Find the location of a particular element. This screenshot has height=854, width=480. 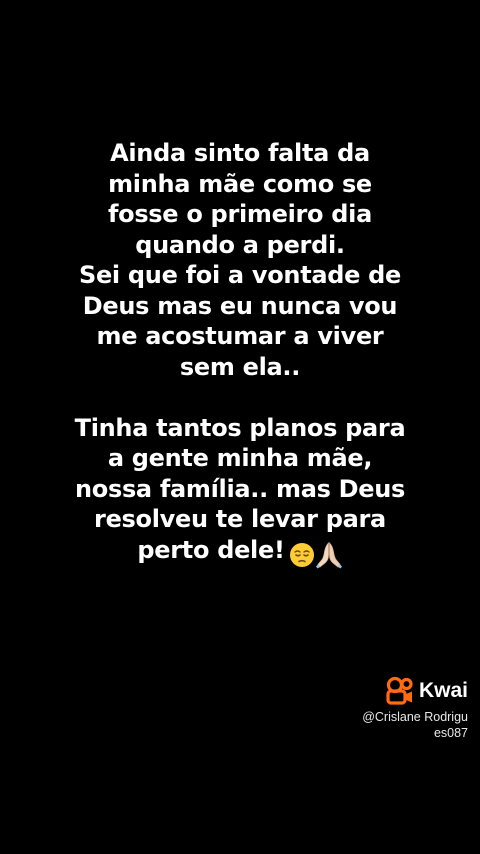

message-line: perto dele! is located at coordinates (211, 549).